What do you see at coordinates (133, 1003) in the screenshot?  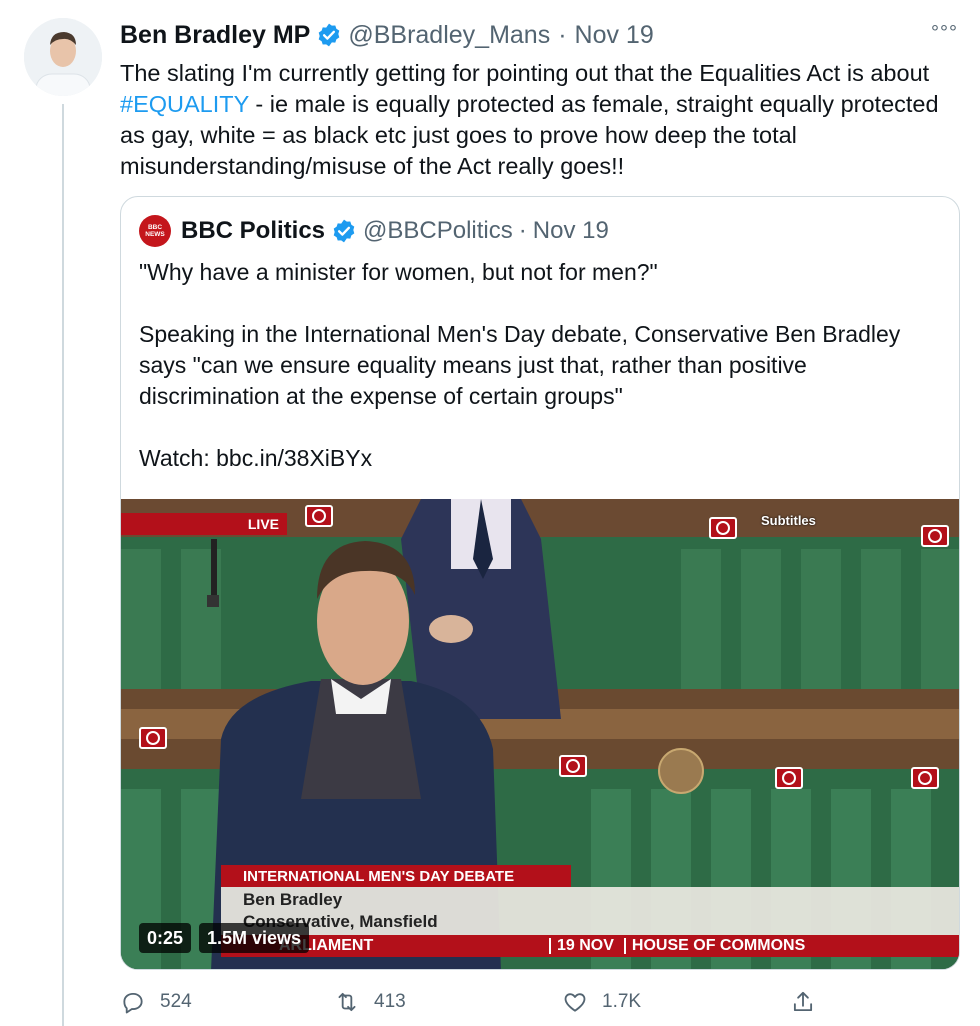 I see `reply-icon` at bounding box center [133, 1003].